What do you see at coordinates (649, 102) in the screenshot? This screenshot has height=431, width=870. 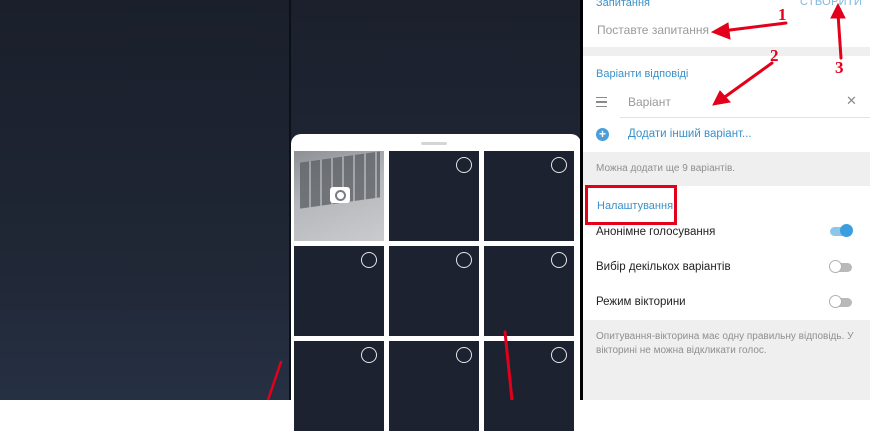 I see `answer-option-input: Варіант` at bounding box center [649, 102].